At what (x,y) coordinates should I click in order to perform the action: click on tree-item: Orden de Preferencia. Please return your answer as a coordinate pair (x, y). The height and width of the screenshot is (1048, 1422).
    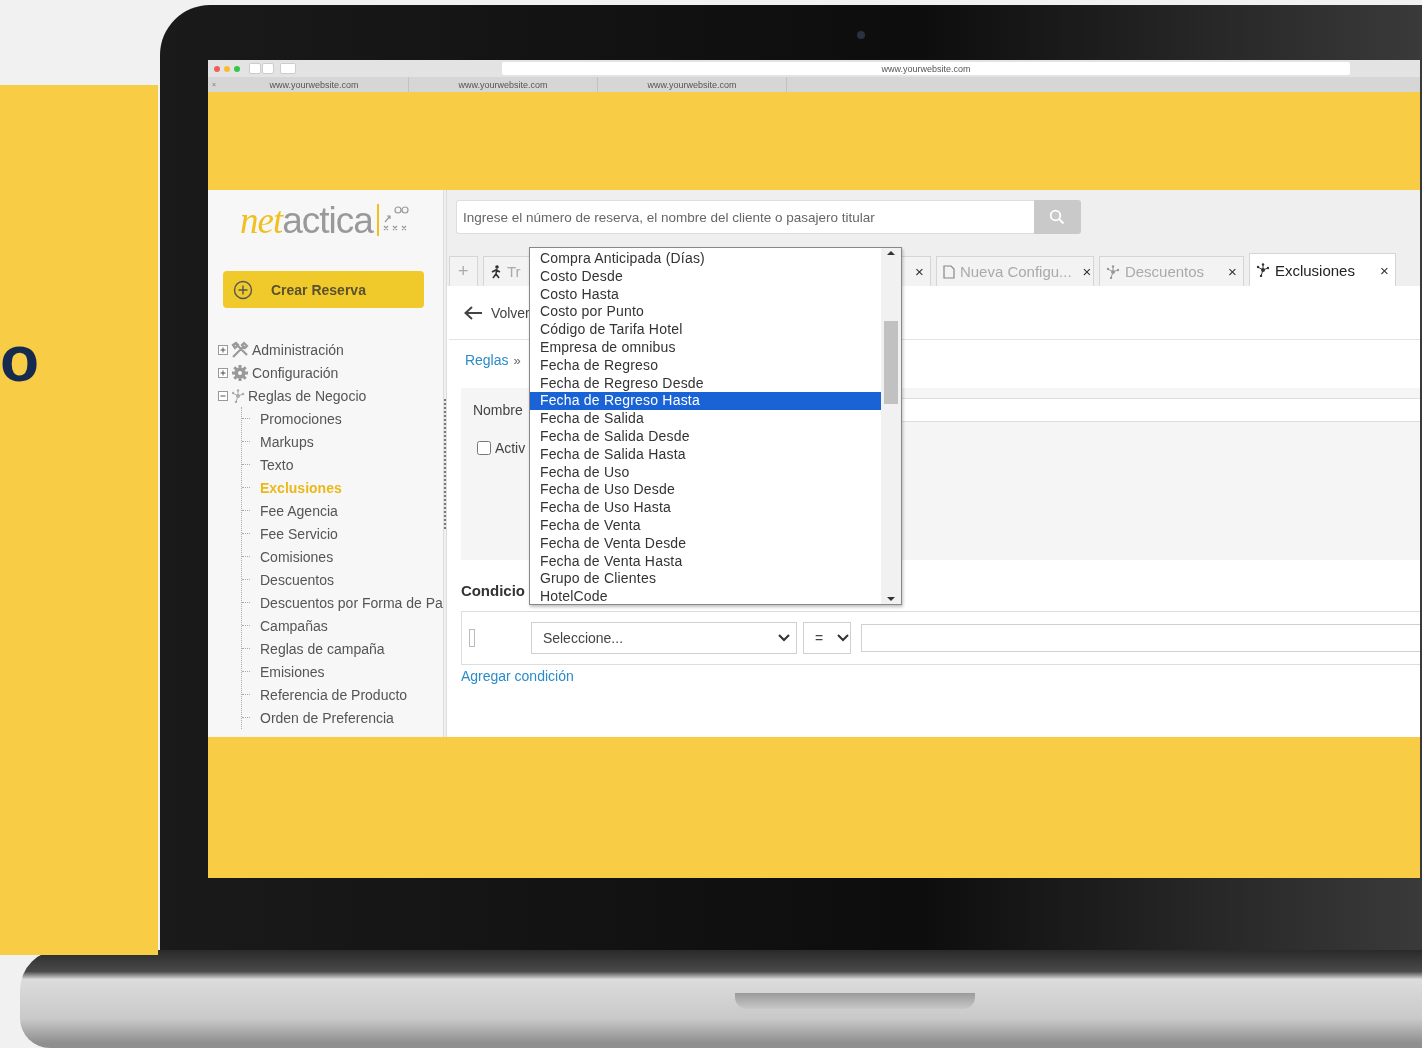
    Looking at the image, I should click on (327, 717).